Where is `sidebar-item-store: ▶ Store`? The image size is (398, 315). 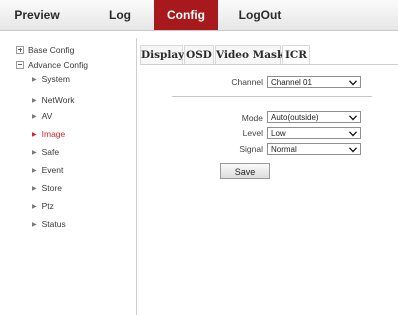
sidebar-item-store: ▶ Store is located at coordinates (47, 188).